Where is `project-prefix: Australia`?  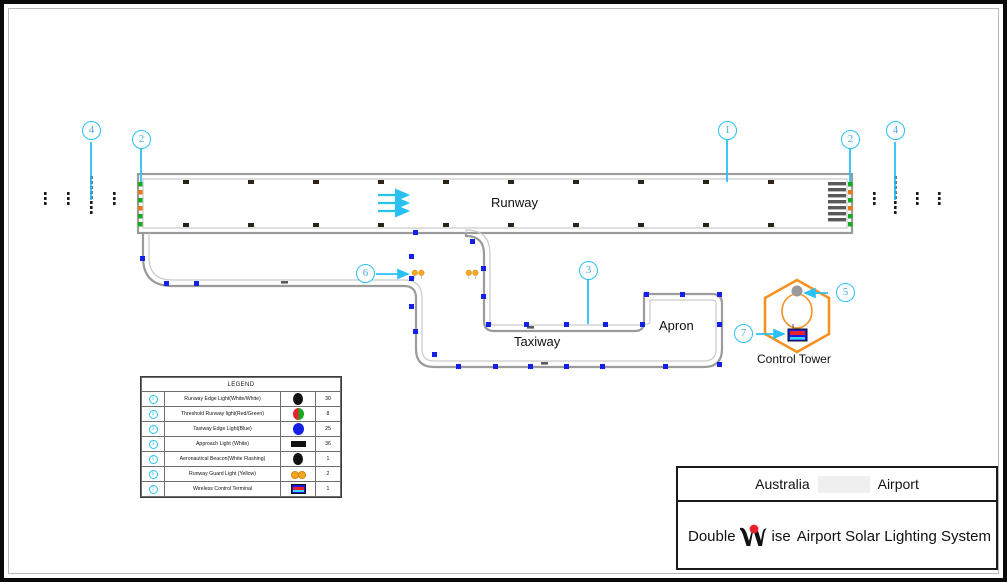 project-prefix: Australia is located at coordinates (782, 484).